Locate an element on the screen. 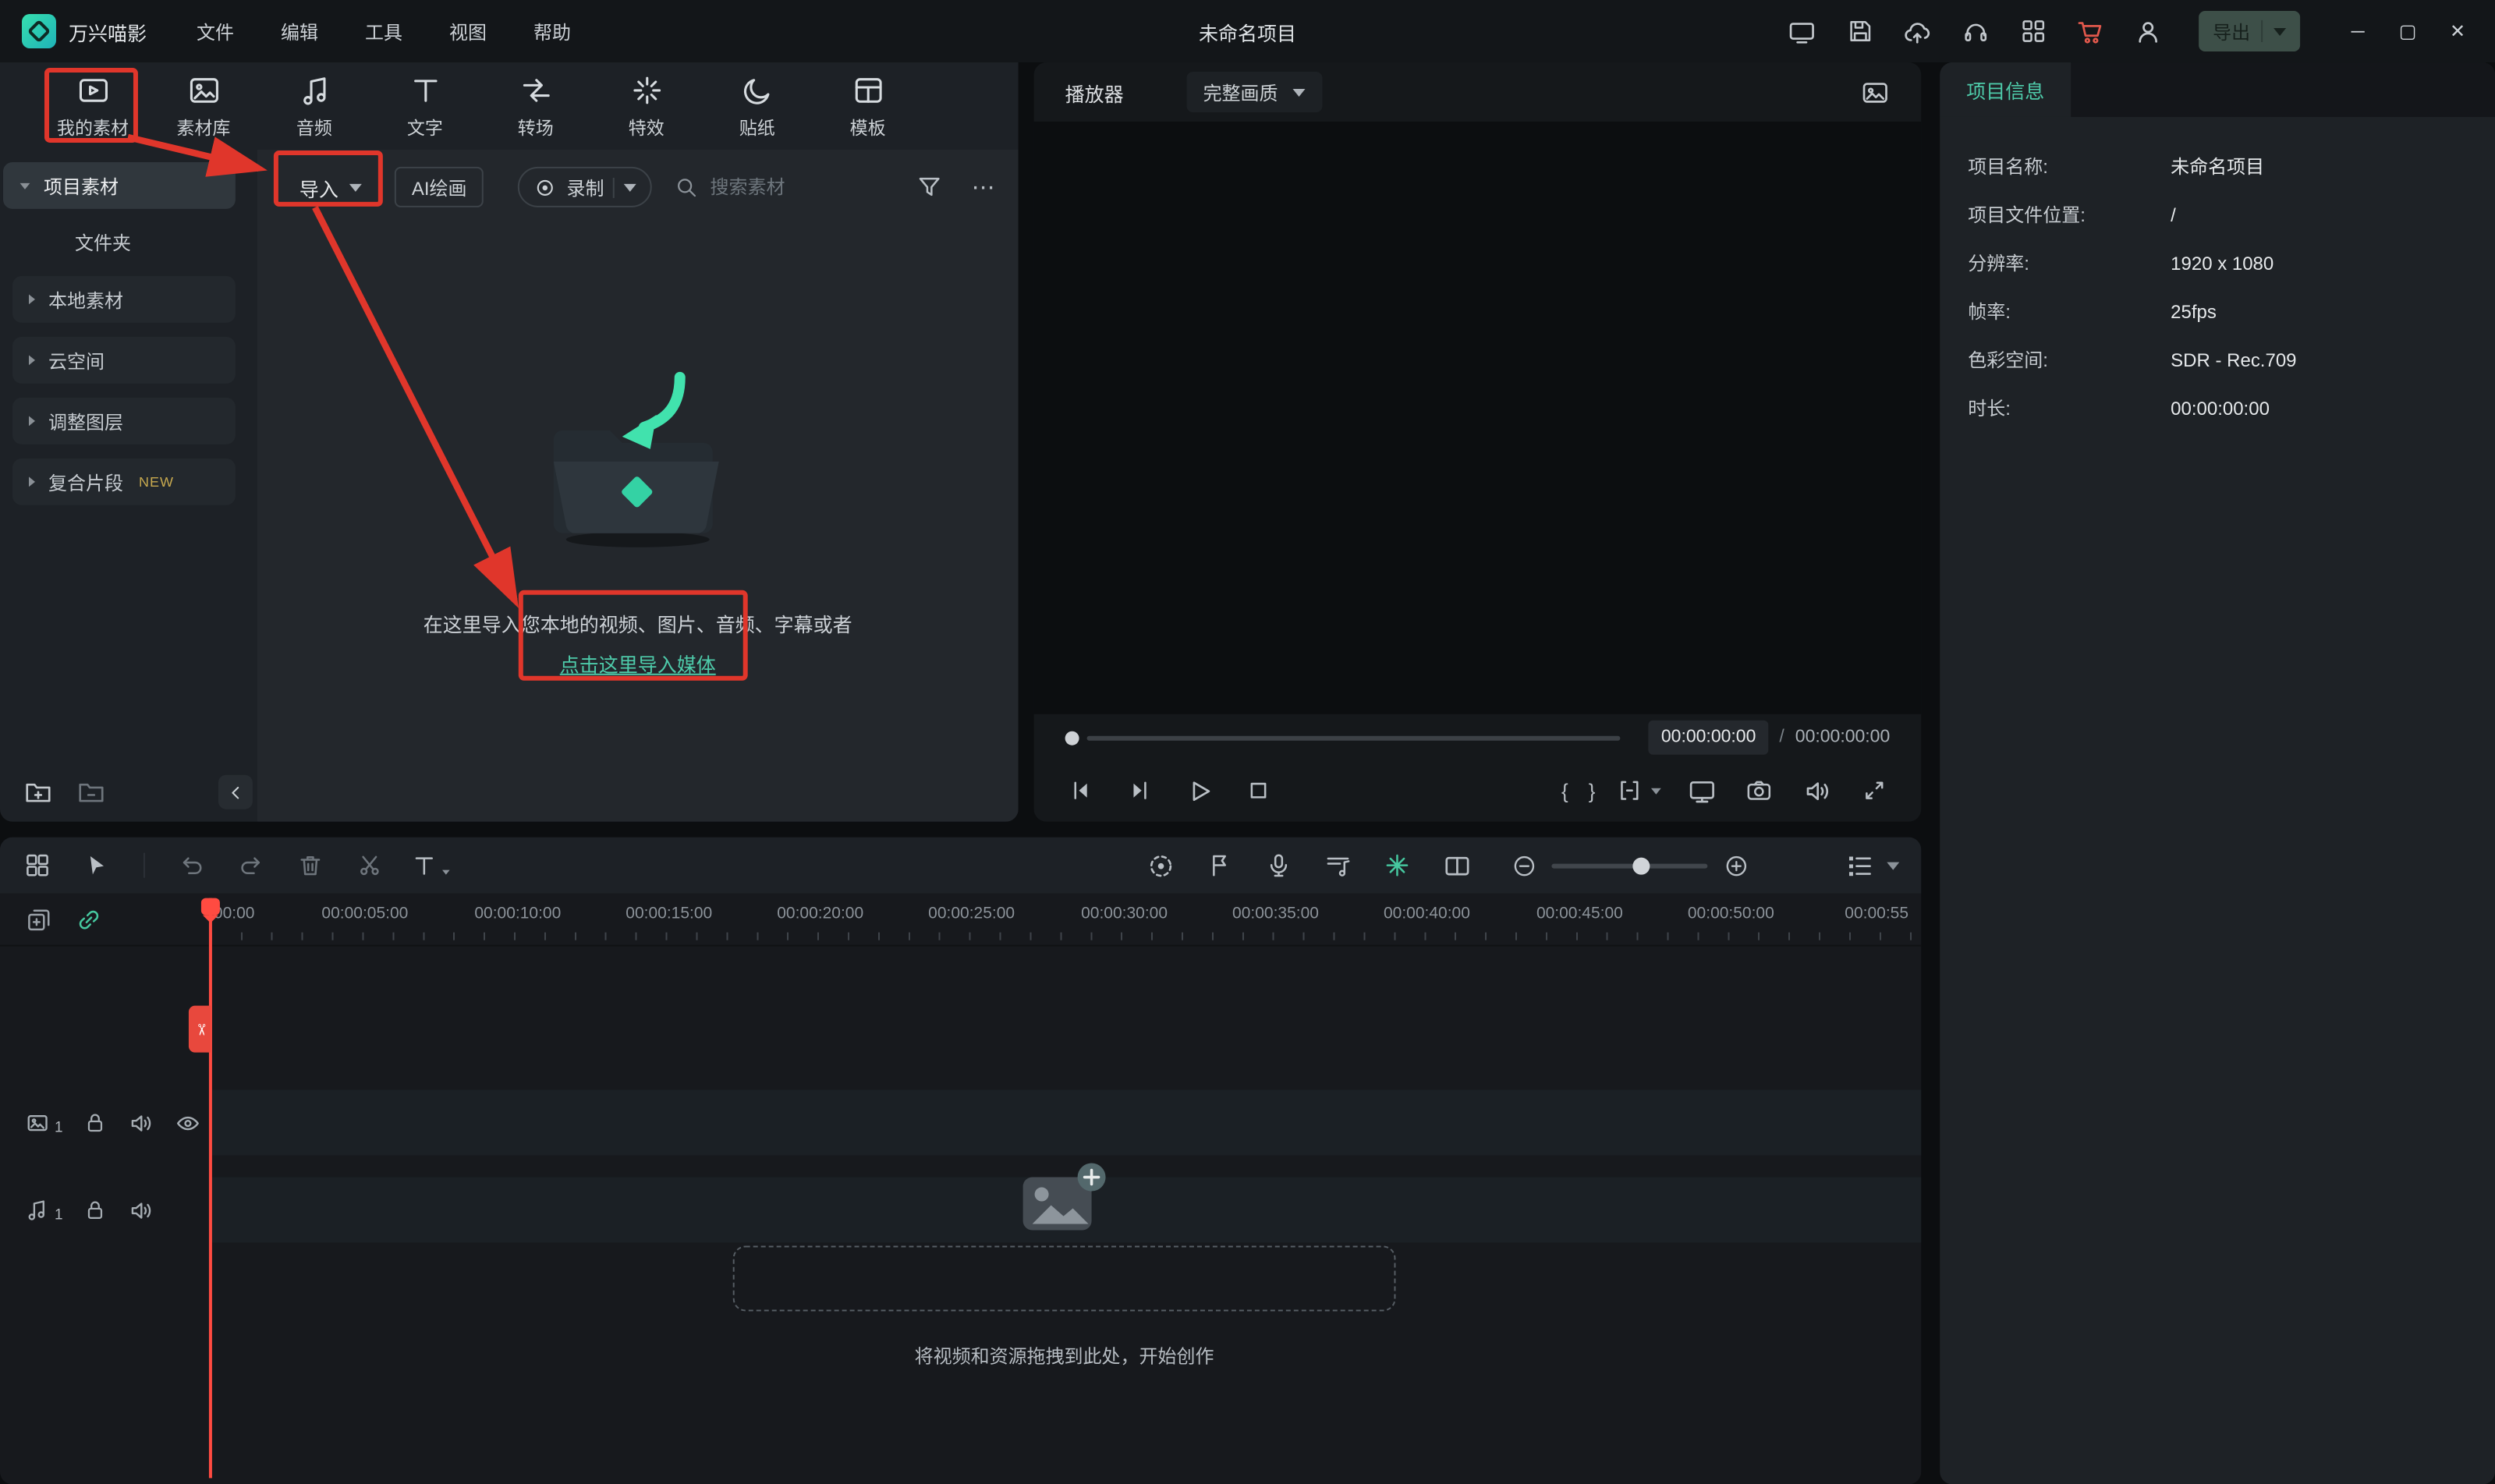  menu-view: 视图 is located at coordinates (468, 31).